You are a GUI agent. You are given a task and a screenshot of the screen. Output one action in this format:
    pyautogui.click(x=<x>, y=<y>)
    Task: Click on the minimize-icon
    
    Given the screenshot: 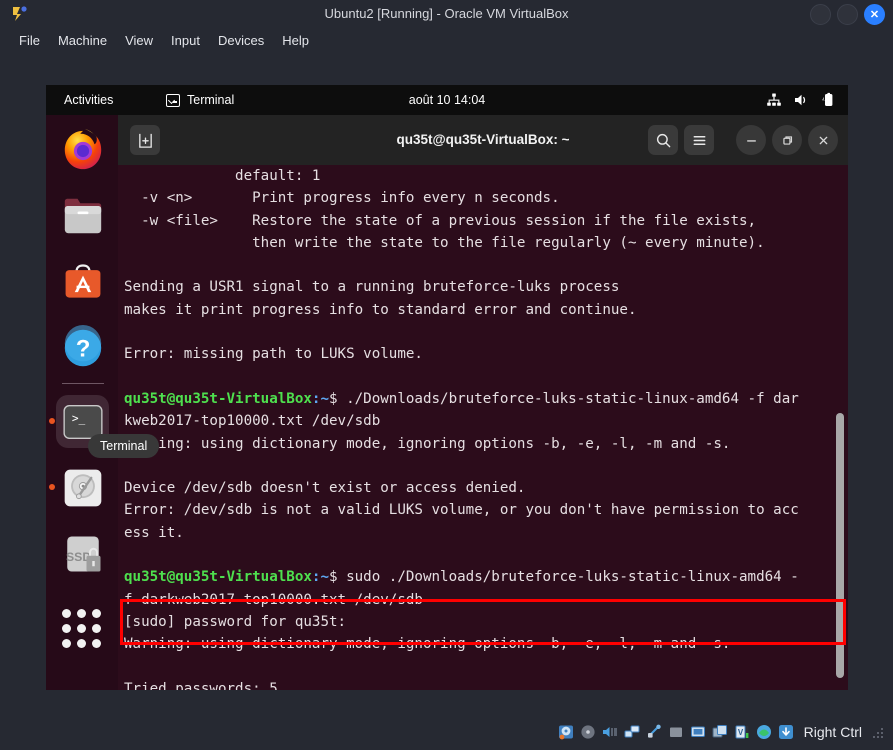 What is the action you would take?
    pyautogui.click(x=751, y=140)
    